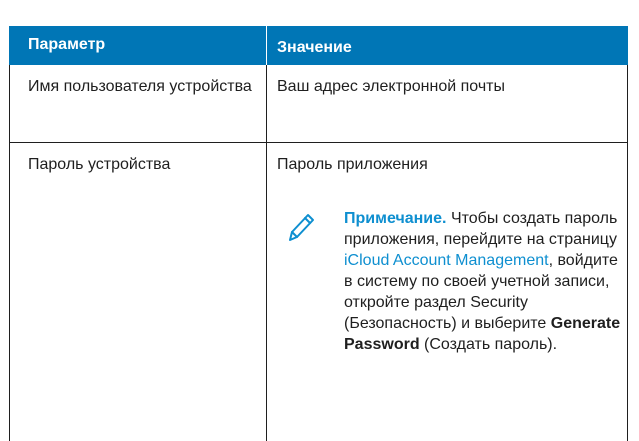 The width and height of the screenshot is (639, 441). I want to click on row-2-value: Пароль приложения, so click(352, 164).